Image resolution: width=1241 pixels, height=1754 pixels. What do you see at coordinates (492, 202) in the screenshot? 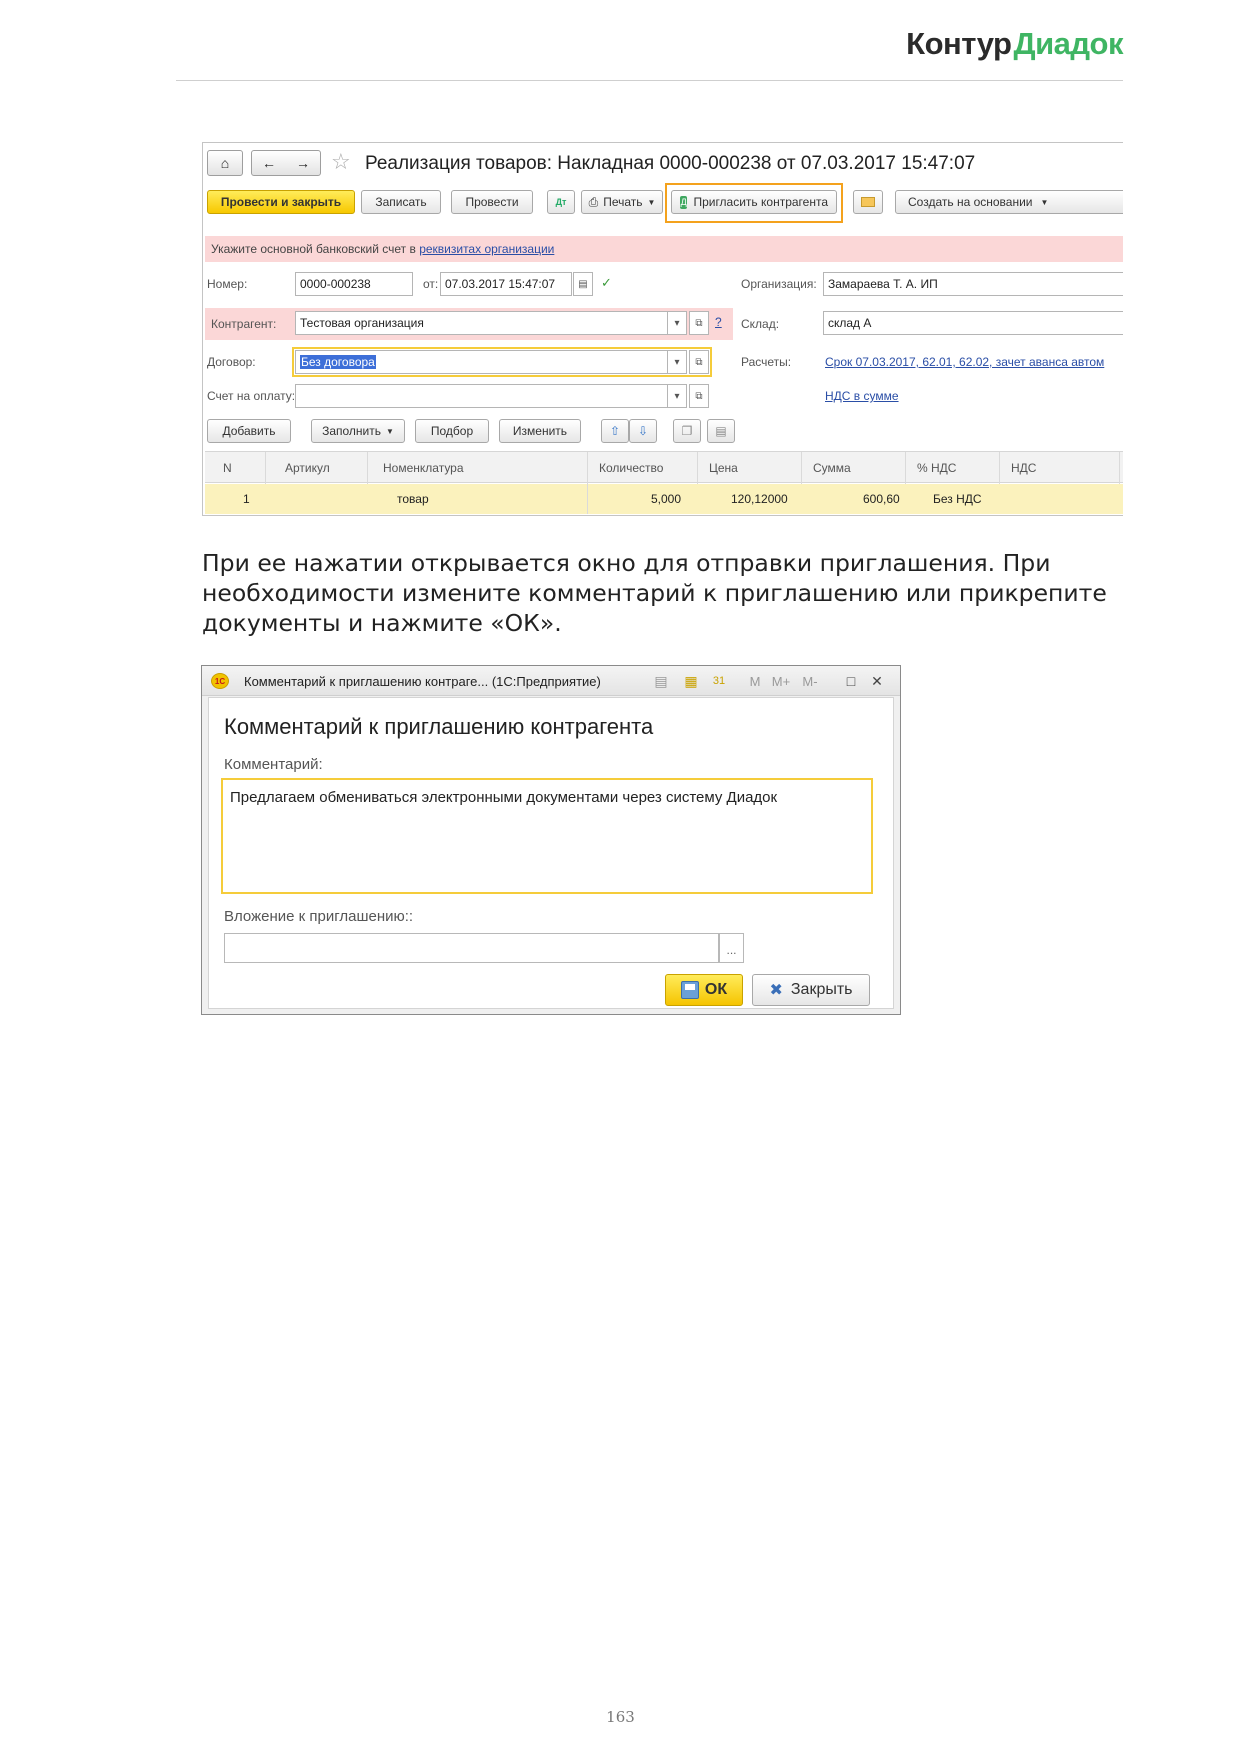
I see `post-button: Провести` at bounding box center [492, 202].